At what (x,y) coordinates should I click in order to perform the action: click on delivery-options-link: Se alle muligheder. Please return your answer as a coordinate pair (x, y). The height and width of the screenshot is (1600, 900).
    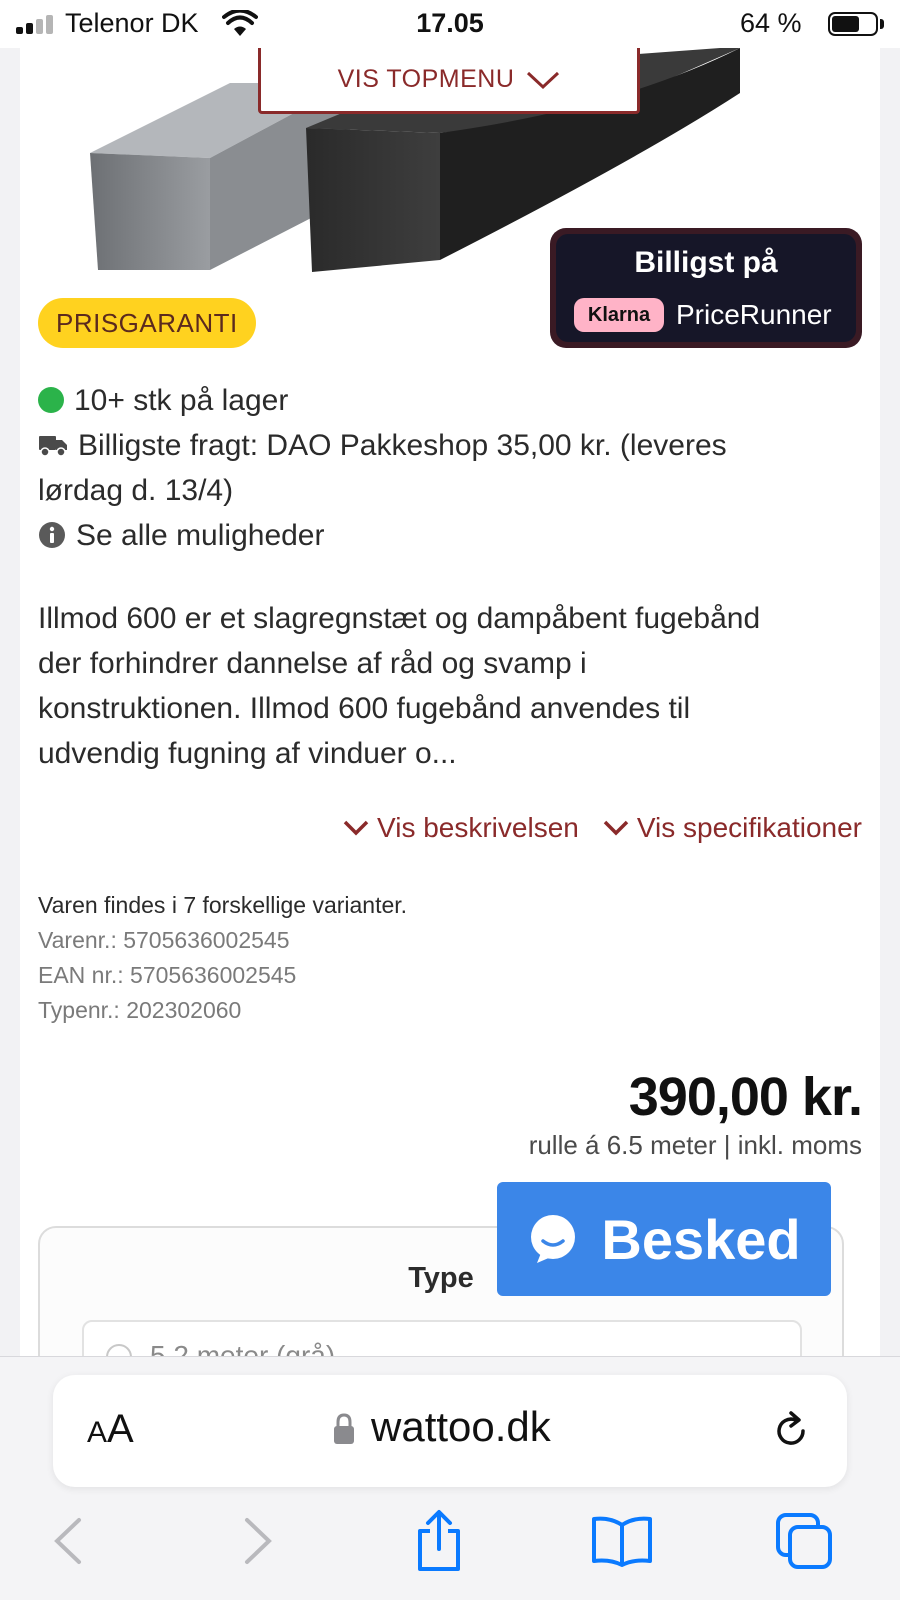
    Looking at the image, I should click on (181, 535).